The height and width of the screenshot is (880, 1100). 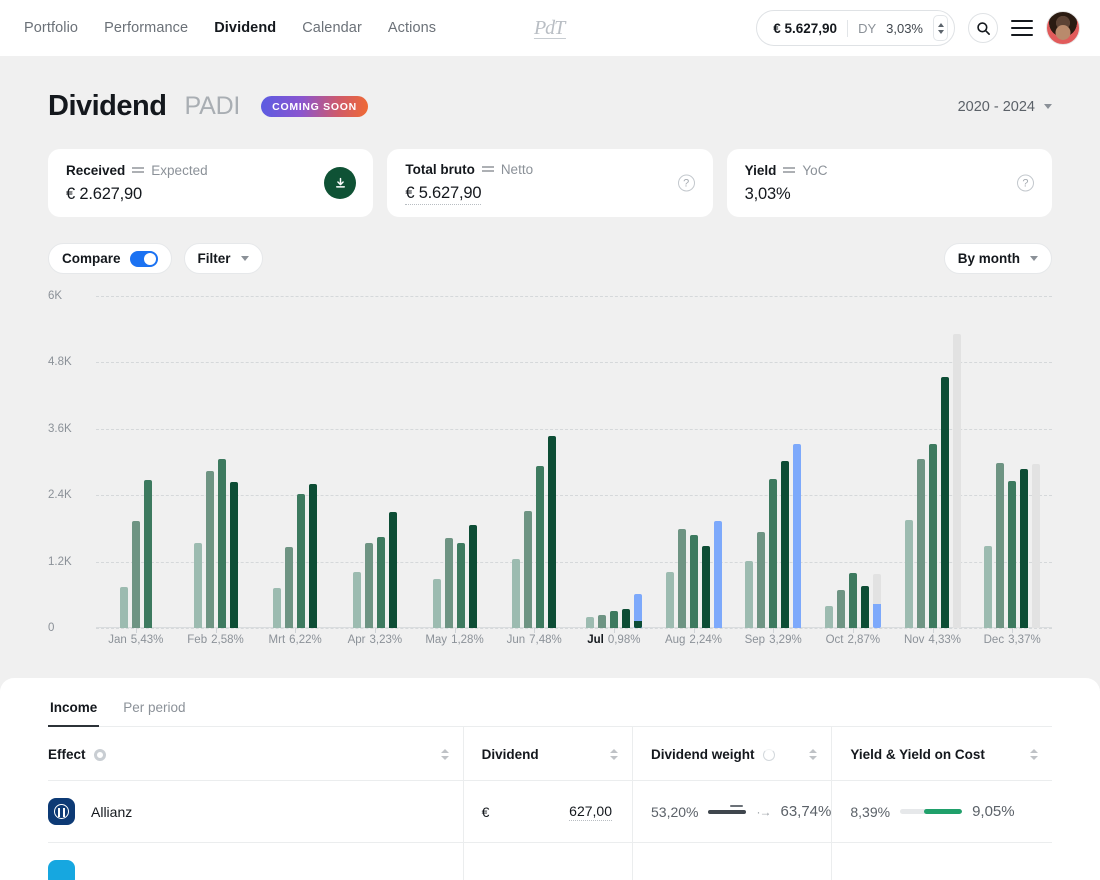 I want to click on refresh-icon, so click(x=768, y=754).